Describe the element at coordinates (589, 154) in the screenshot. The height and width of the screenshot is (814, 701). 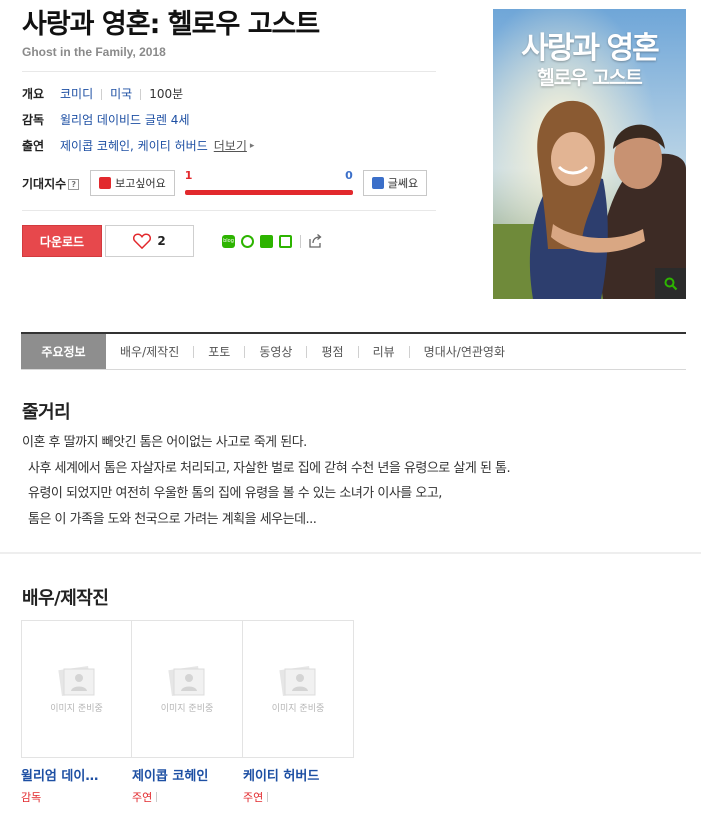
I see `movie-poster: 사랑과 영혼 헬로우 고스트` at that location.